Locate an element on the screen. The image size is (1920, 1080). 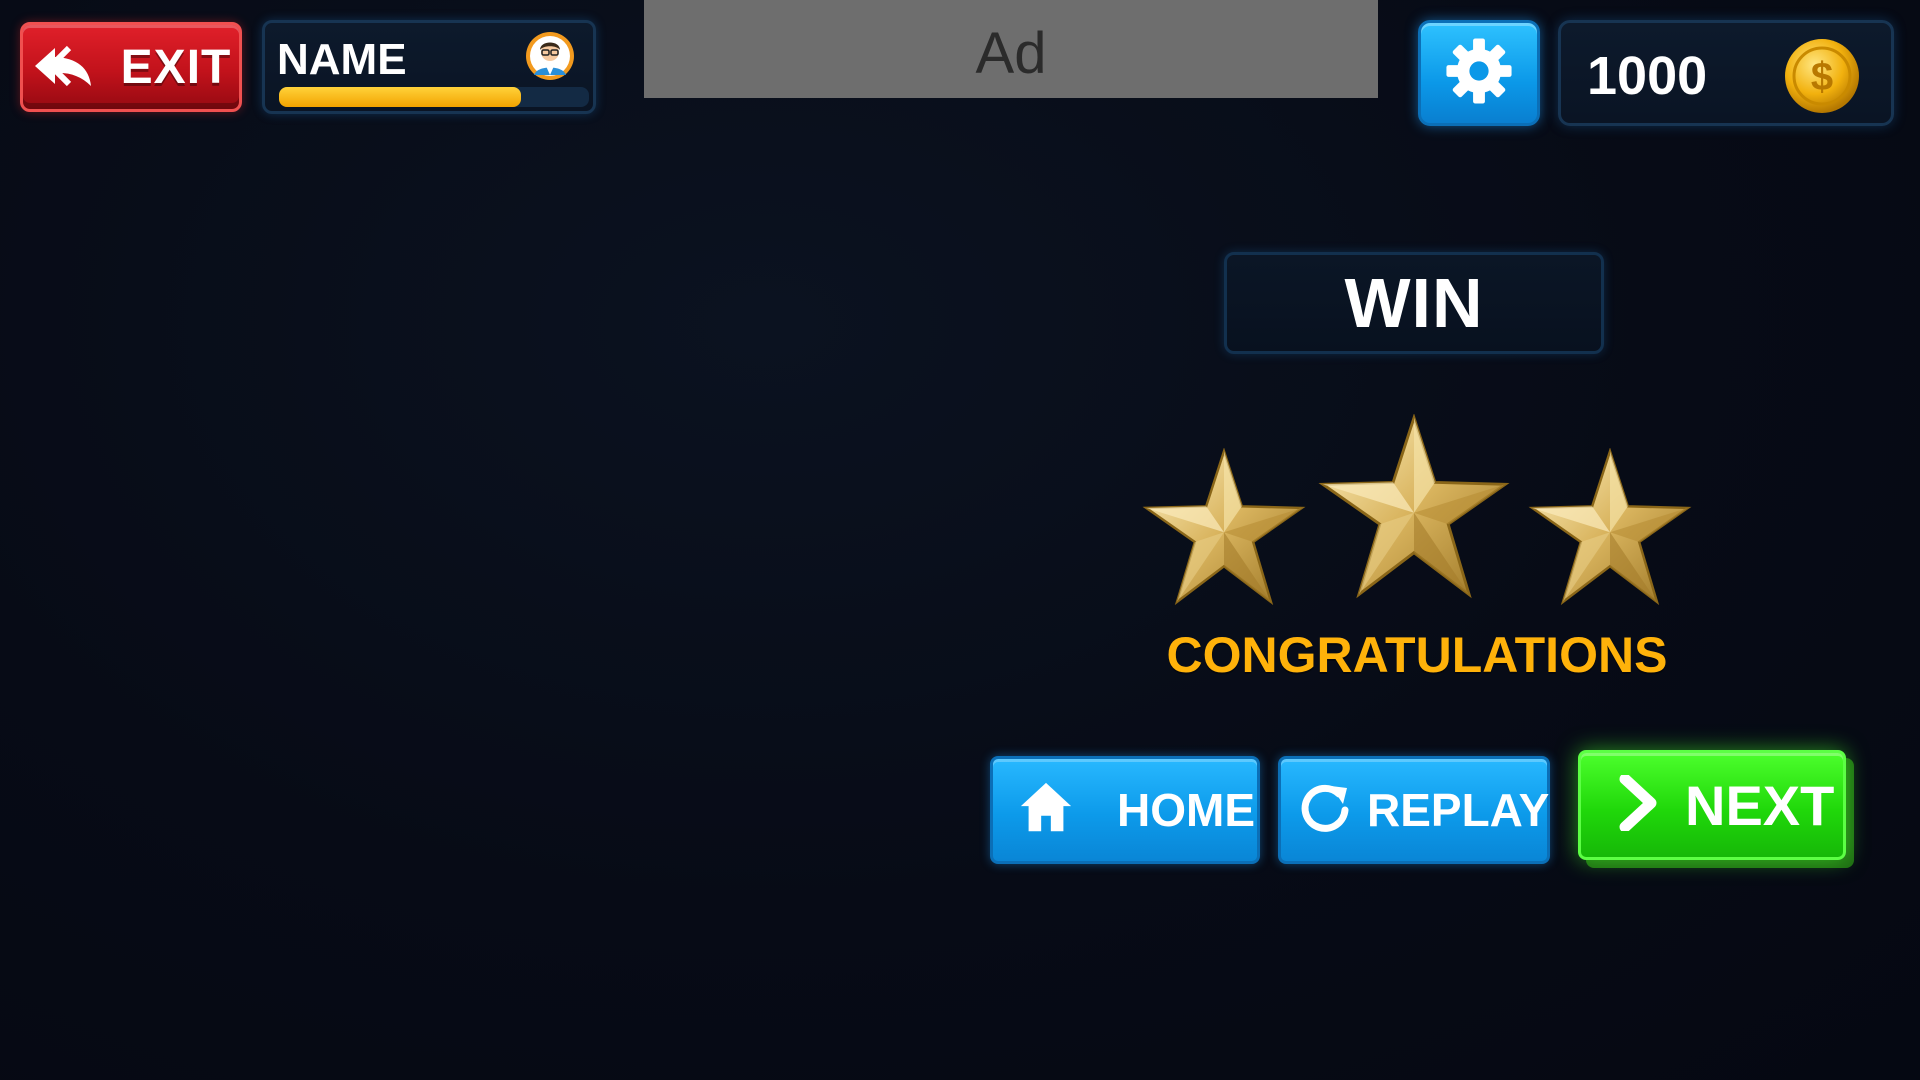
coin-amount: 1000 is located at coordinates (1647, 76).